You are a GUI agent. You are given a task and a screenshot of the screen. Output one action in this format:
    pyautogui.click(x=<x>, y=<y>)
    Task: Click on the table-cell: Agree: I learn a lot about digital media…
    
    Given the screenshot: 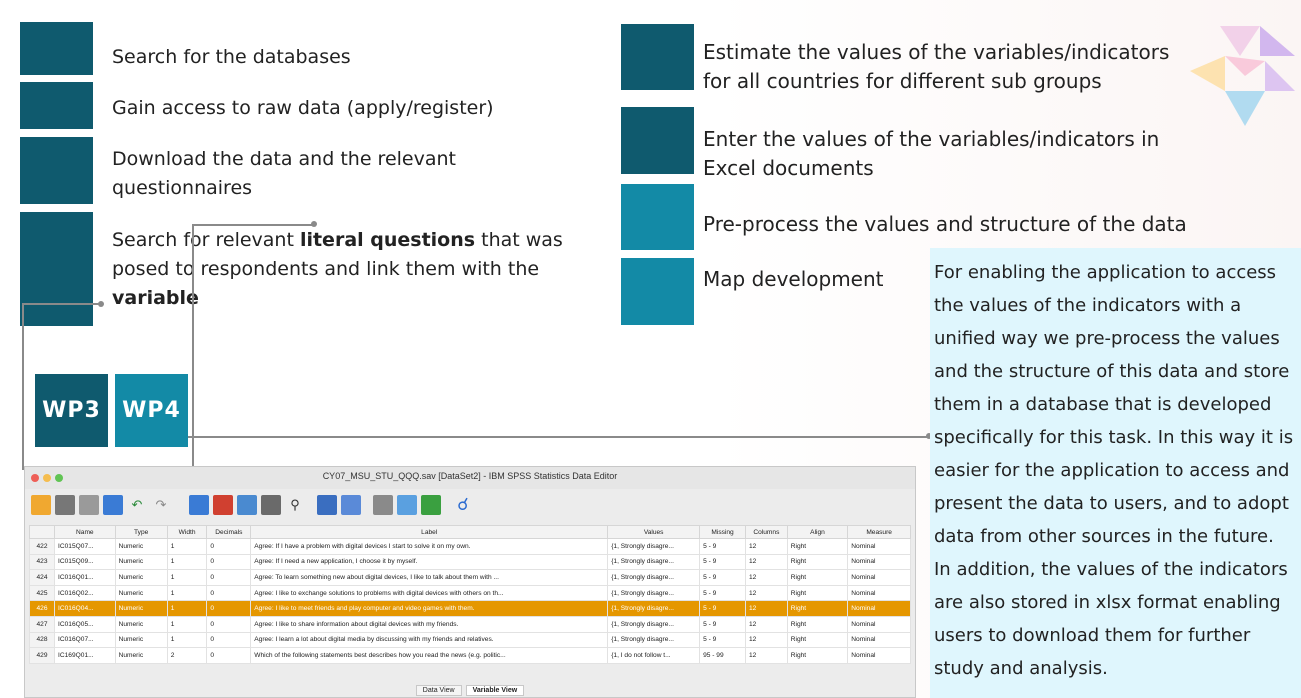 What is the action you would take?
    pyautogui.click(x=429, y=640)
    